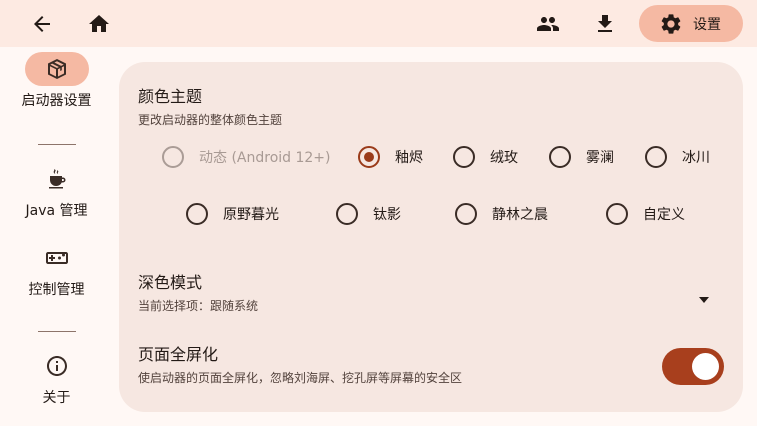 The image size is (757, 426). Describe the element at coordinates (56, 101) in the screenshot. I see `rail-label-launcher-settings: 启动器设置` at that location.